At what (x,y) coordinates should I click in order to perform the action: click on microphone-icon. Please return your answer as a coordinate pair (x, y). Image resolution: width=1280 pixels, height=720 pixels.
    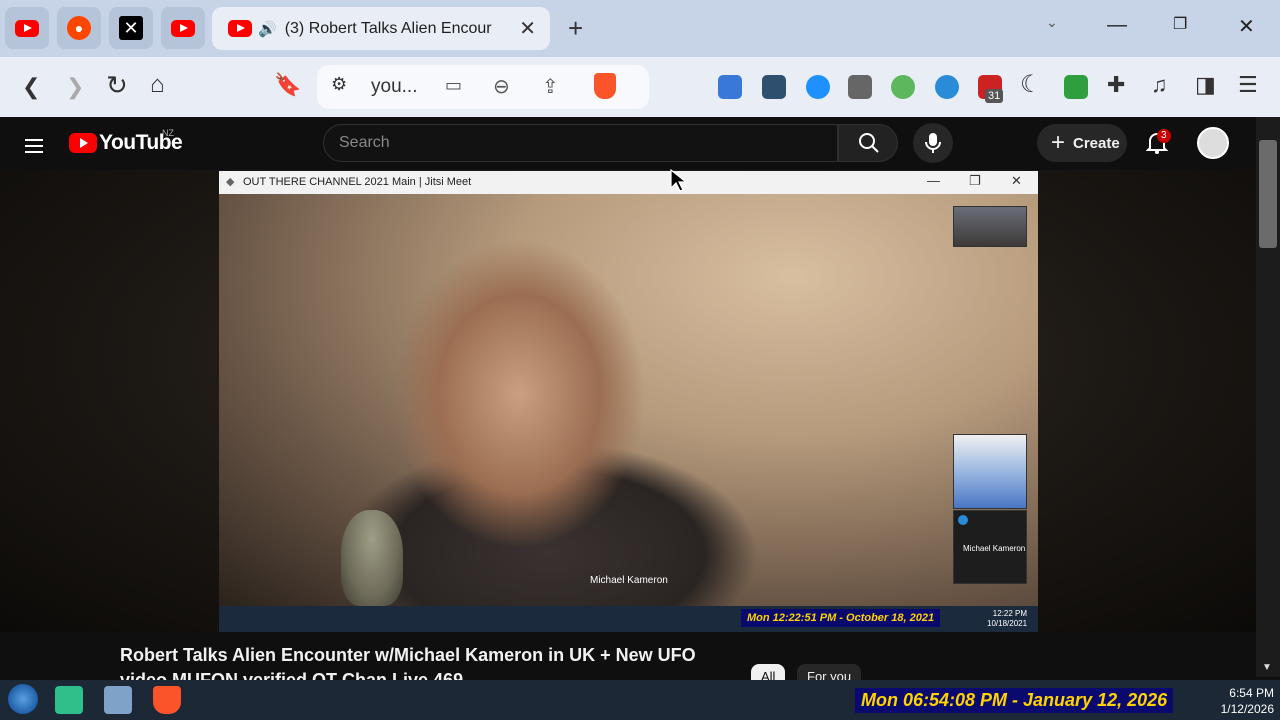
    Looking at the image, I should click on (933, 143).